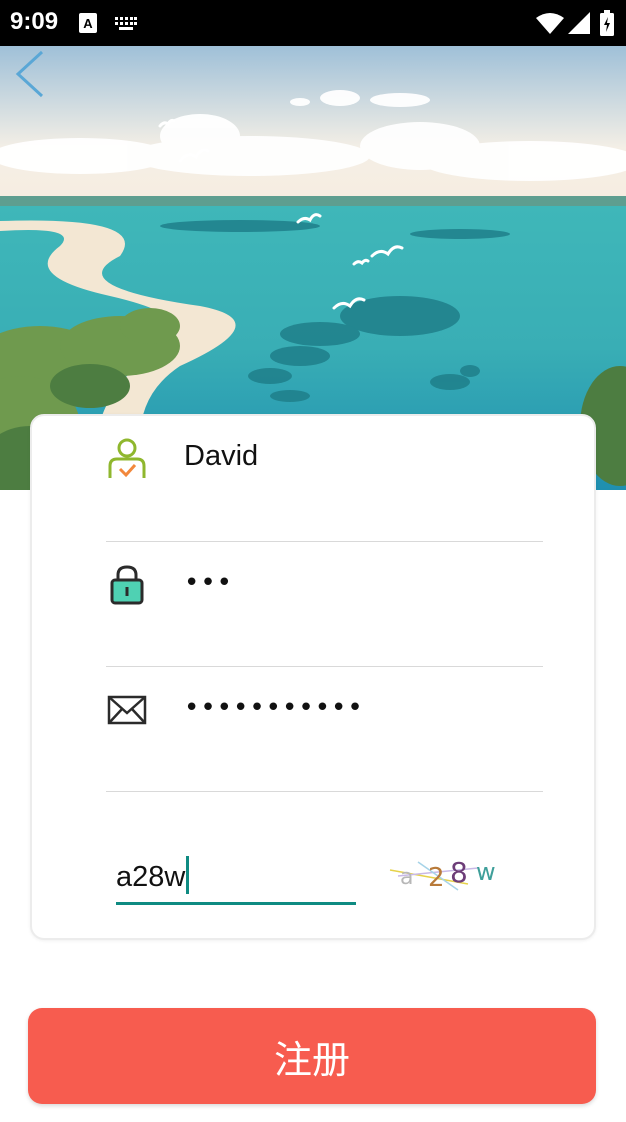 This screenshot has height=1122, width=626. What do you see at coordinates (236, 876) in the screenshot?
I see `captcha-input: a28w` at bounding box center [236, 876].